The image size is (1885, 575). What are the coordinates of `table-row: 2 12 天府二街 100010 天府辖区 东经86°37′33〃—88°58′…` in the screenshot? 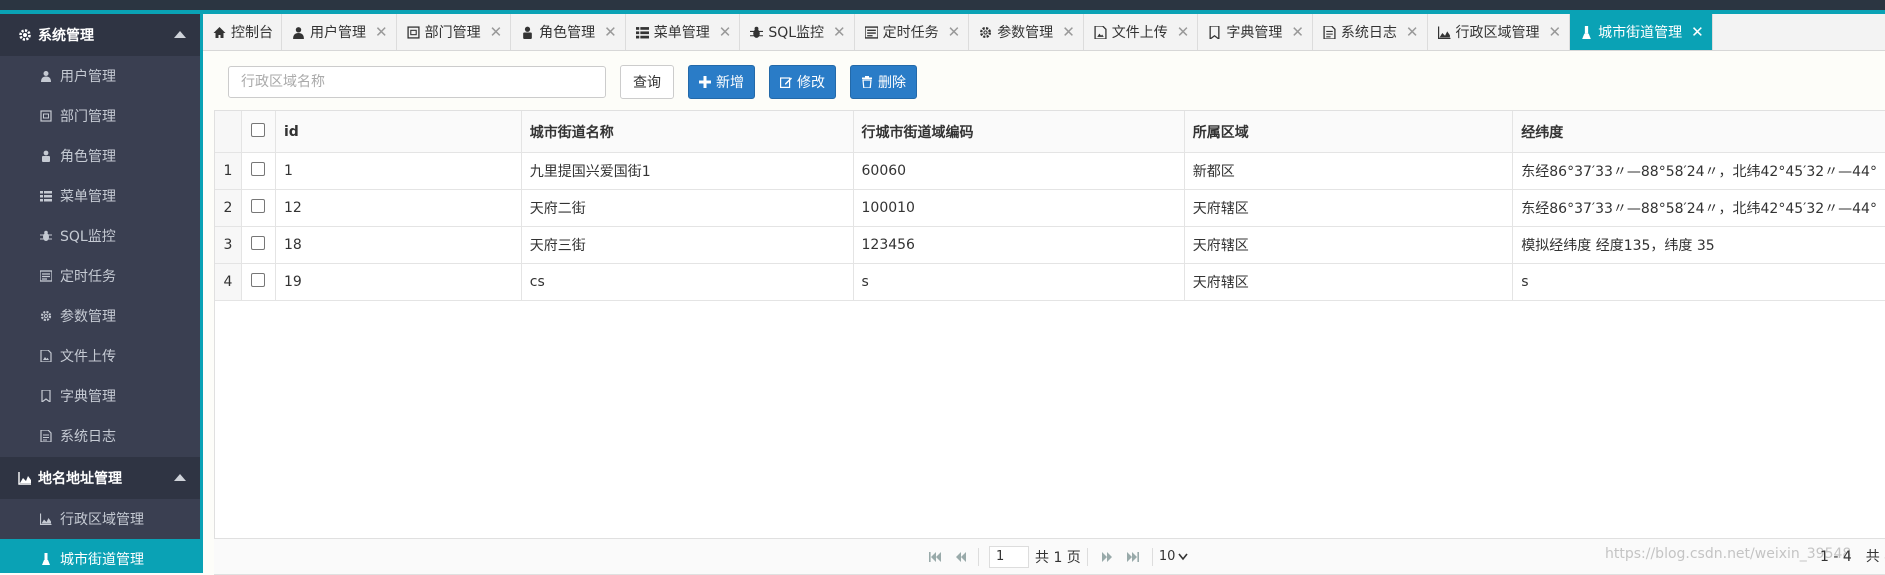 It's located at (1050, 208).